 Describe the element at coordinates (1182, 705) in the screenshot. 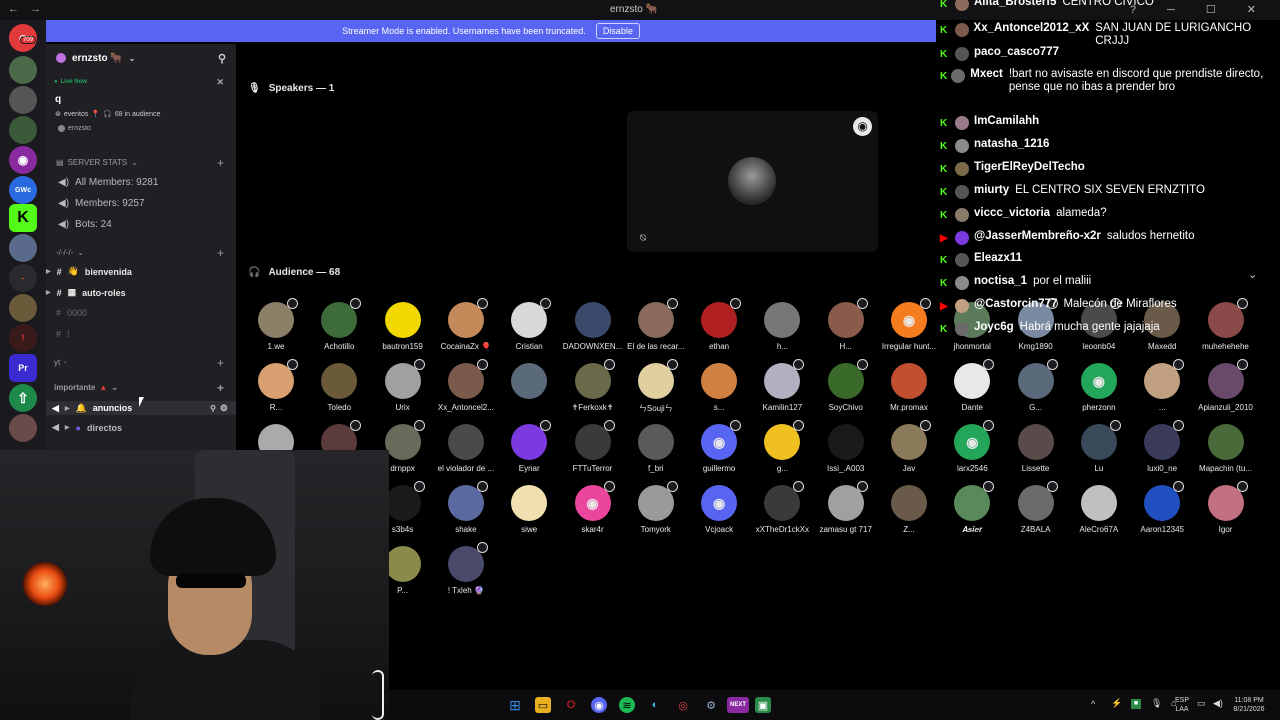

I see `language-indicator: ESP LAA` at that location.